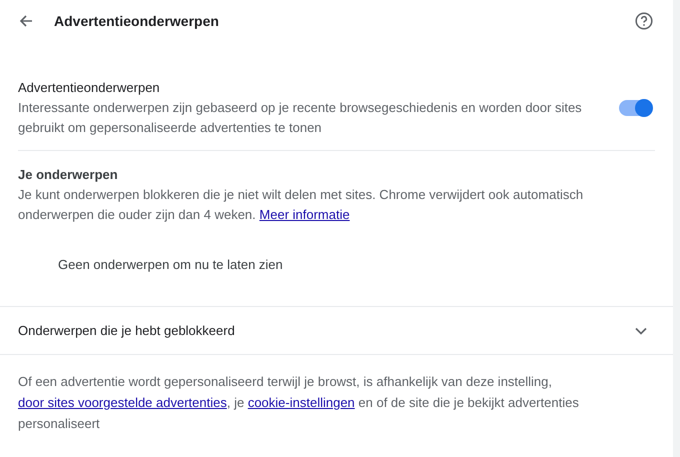  I want to click on page-title: Advertentieonderwerpen, so click(136, 21).